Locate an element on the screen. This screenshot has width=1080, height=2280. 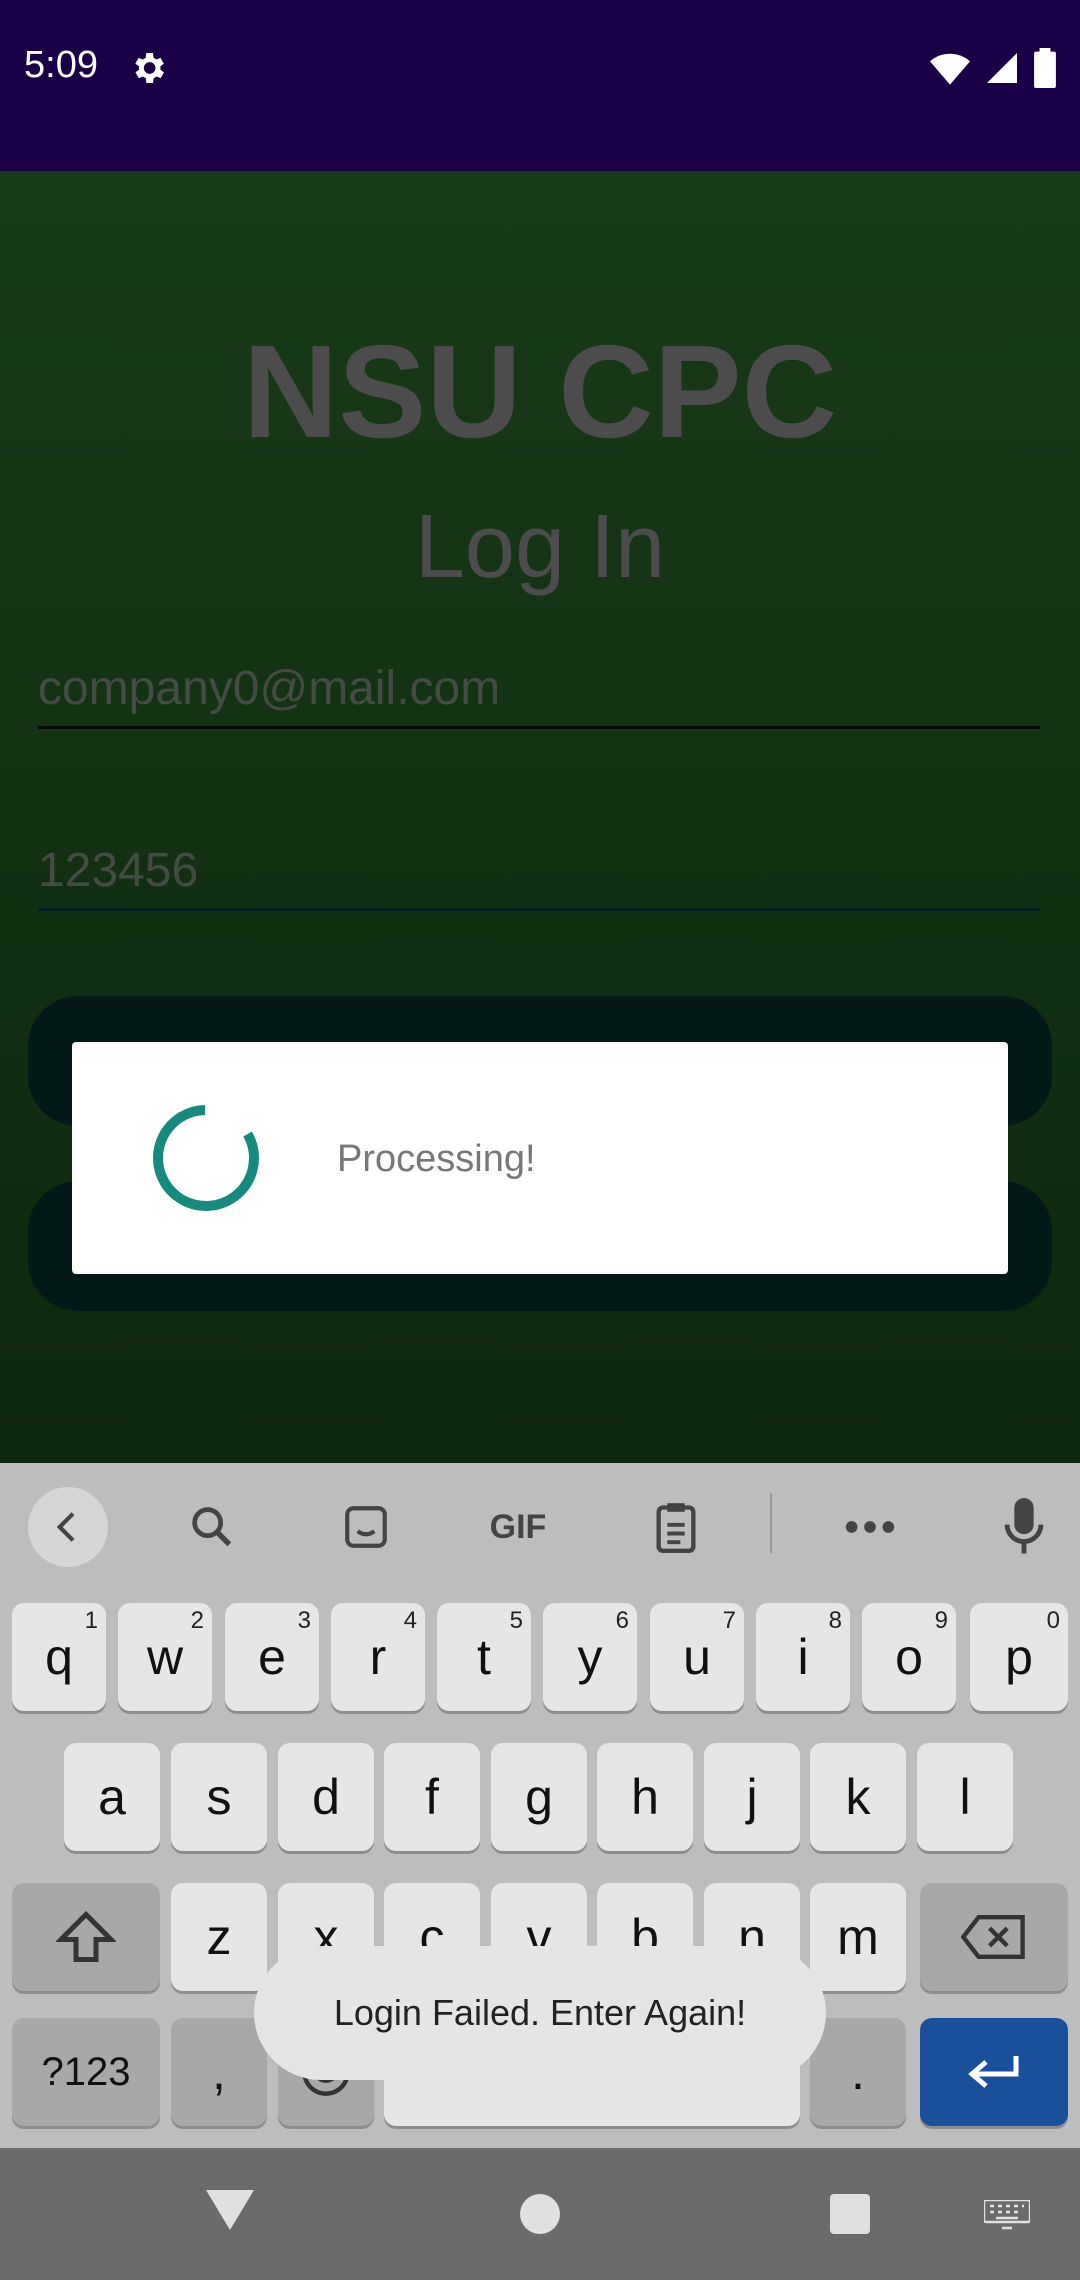
more-icon is located at coordinates (870, 1527).